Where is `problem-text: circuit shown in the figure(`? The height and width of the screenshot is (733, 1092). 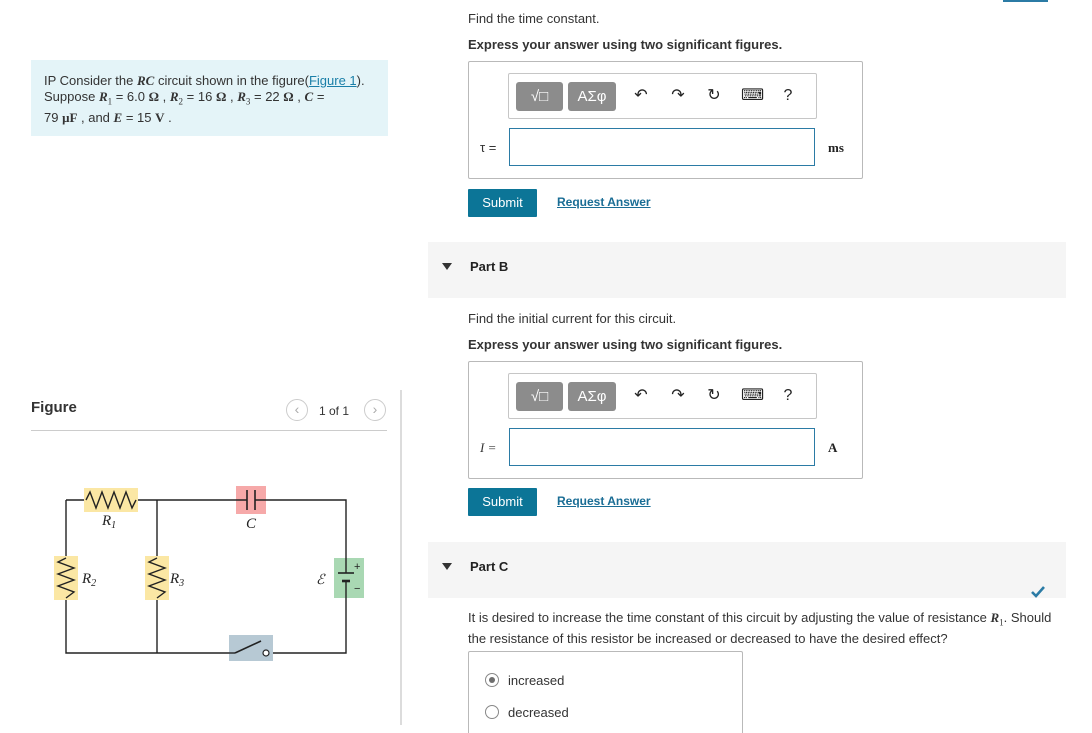
problem-text: circuit shown in the figure( is located at coordinates (231, 80).